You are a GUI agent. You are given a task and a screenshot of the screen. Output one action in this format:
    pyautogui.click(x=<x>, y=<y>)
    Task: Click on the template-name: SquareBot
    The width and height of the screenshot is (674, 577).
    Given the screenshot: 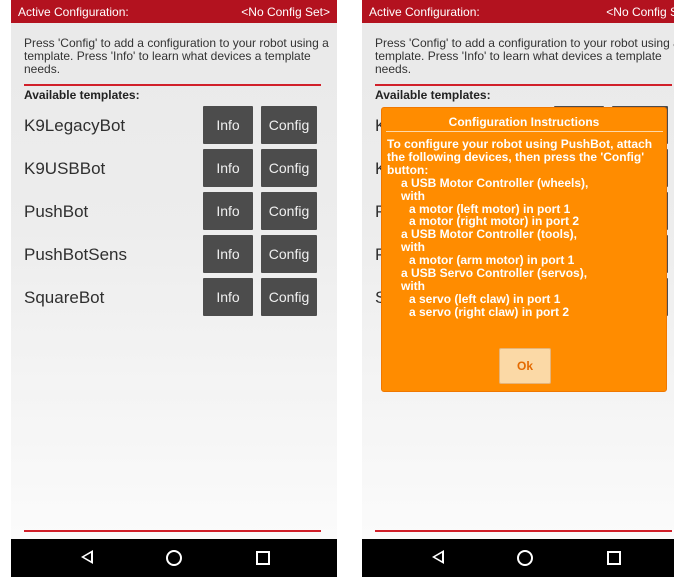 What is the action you would take?
    pyautogui.click(x=64, y=297)
    